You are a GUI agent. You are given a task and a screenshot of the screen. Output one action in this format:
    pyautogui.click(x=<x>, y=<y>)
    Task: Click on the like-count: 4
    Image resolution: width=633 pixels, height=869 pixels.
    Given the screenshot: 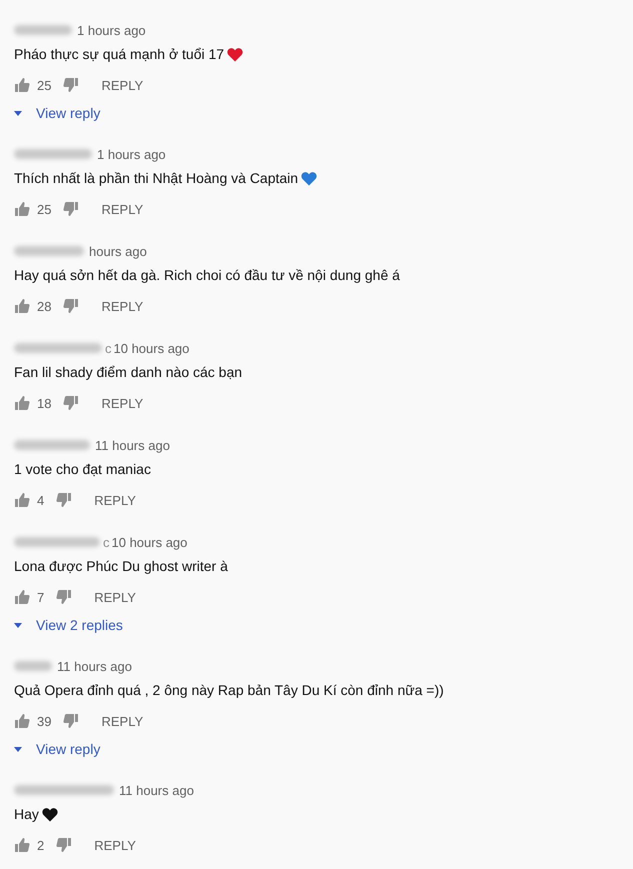 What is the action you would take?
    pyautogui.click(x=40, y=500)
    